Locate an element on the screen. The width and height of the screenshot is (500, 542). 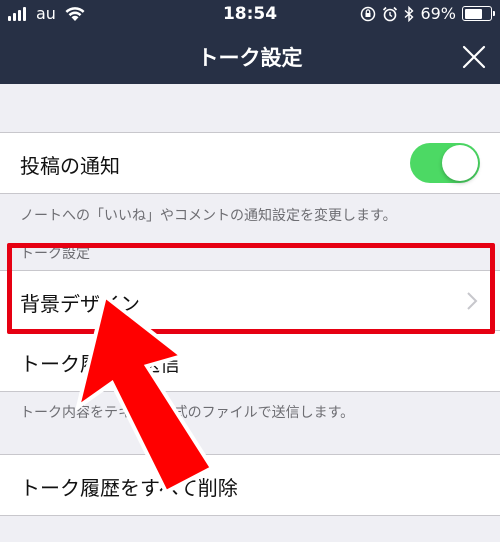
send-history-note: トーク内容をテキスト形式のファイルで送信します。 is located at coordinates (187, 413).